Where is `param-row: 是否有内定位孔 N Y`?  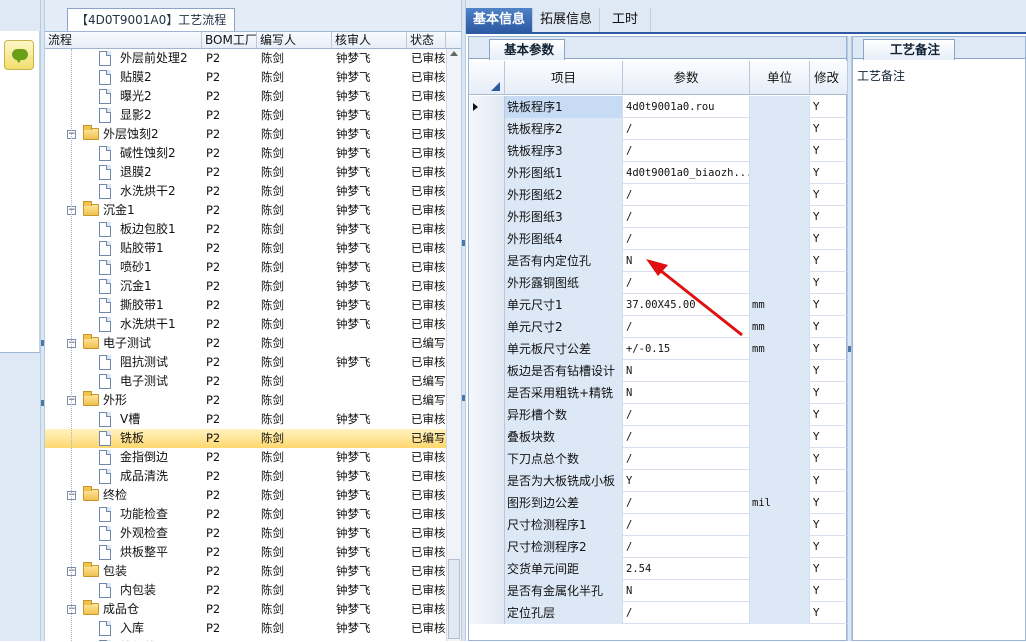
param-row: 是否有内定位孔 N Y is located at coordinates (658, 261).